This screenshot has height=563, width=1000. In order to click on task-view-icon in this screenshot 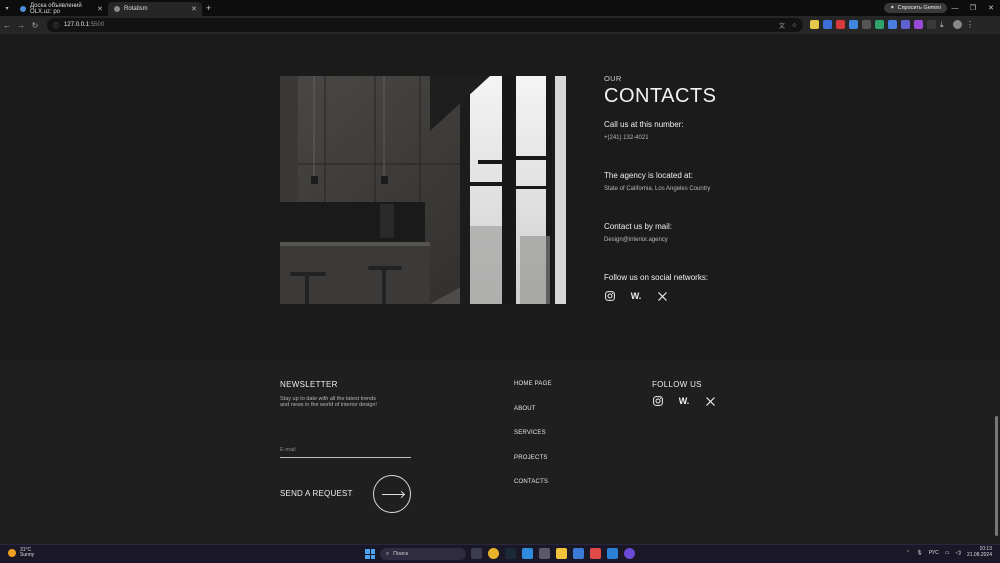, I will do `click(476, 553)`.